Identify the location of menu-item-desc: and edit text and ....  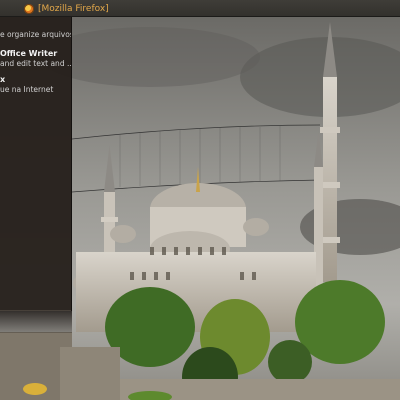
(36, 63).